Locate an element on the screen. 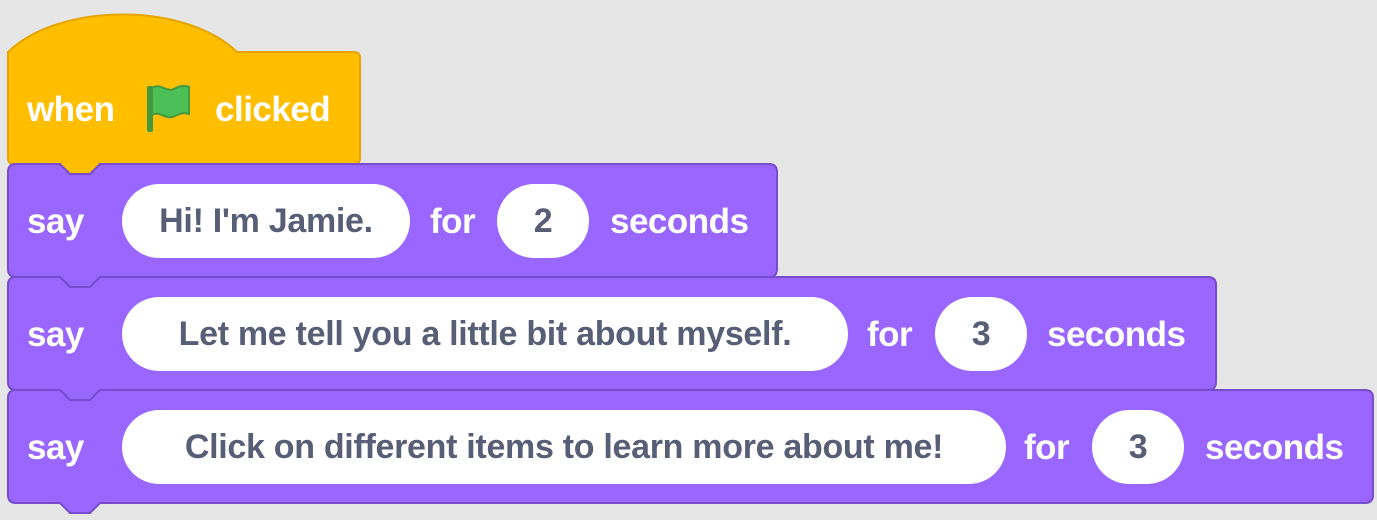 The height and width of the screenshot is (520, 1377). duration-input: 2 is located at coordinates (543, 221).